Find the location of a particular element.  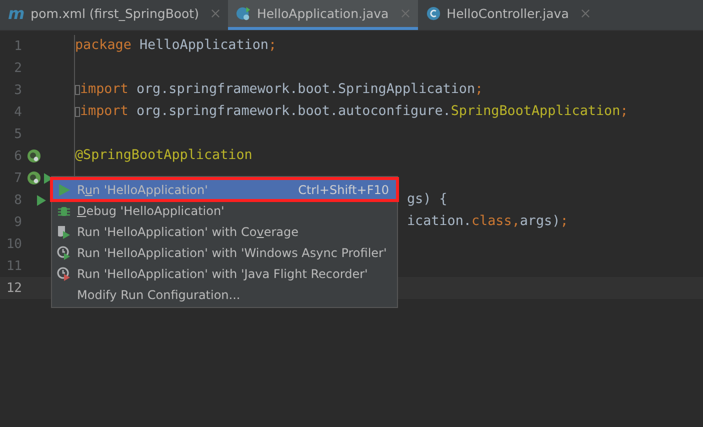

line-number: 8 is located at coordinates (17, 200).